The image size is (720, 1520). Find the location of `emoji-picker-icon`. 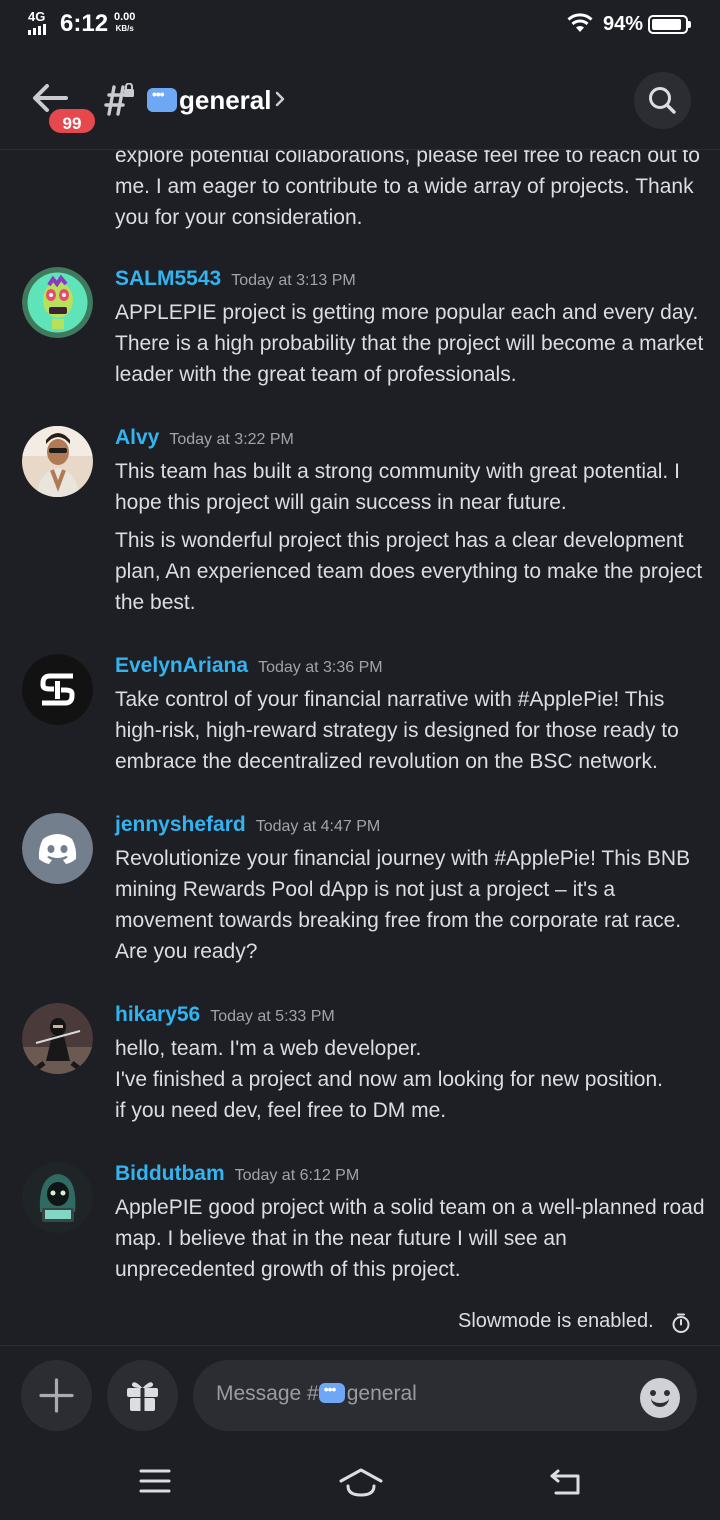

emoji-picker-icon is located at coordinates (660, 1398).